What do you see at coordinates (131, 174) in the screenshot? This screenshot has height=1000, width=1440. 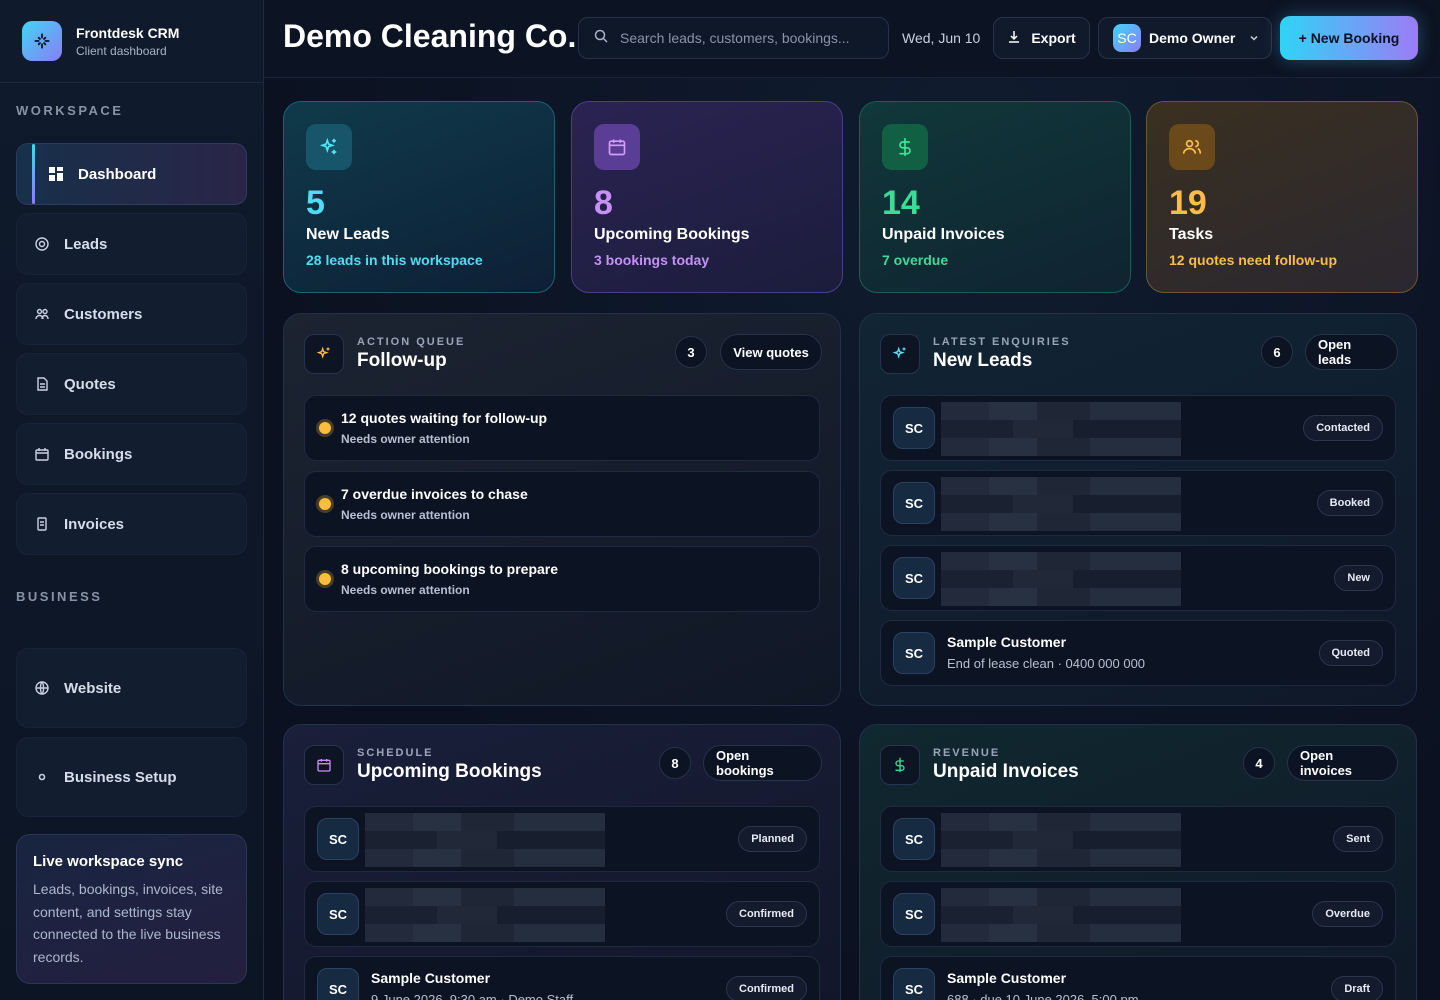 I see `sidebar-item-dashboard: Dashboard` at bounding box center [131, 174].